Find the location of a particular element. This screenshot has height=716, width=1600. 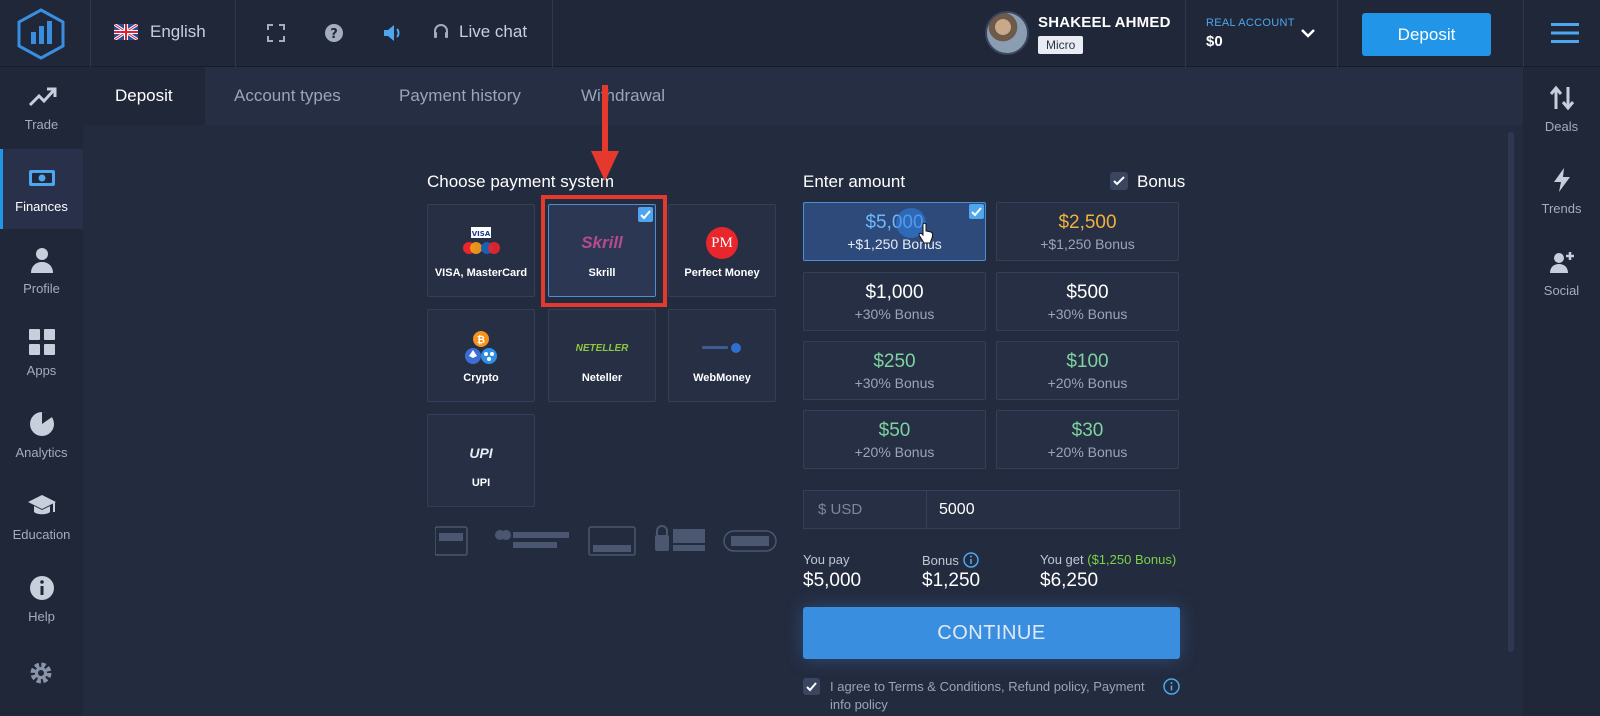

sidebar-item-profile: Profile is located at coordinates (41, 271).